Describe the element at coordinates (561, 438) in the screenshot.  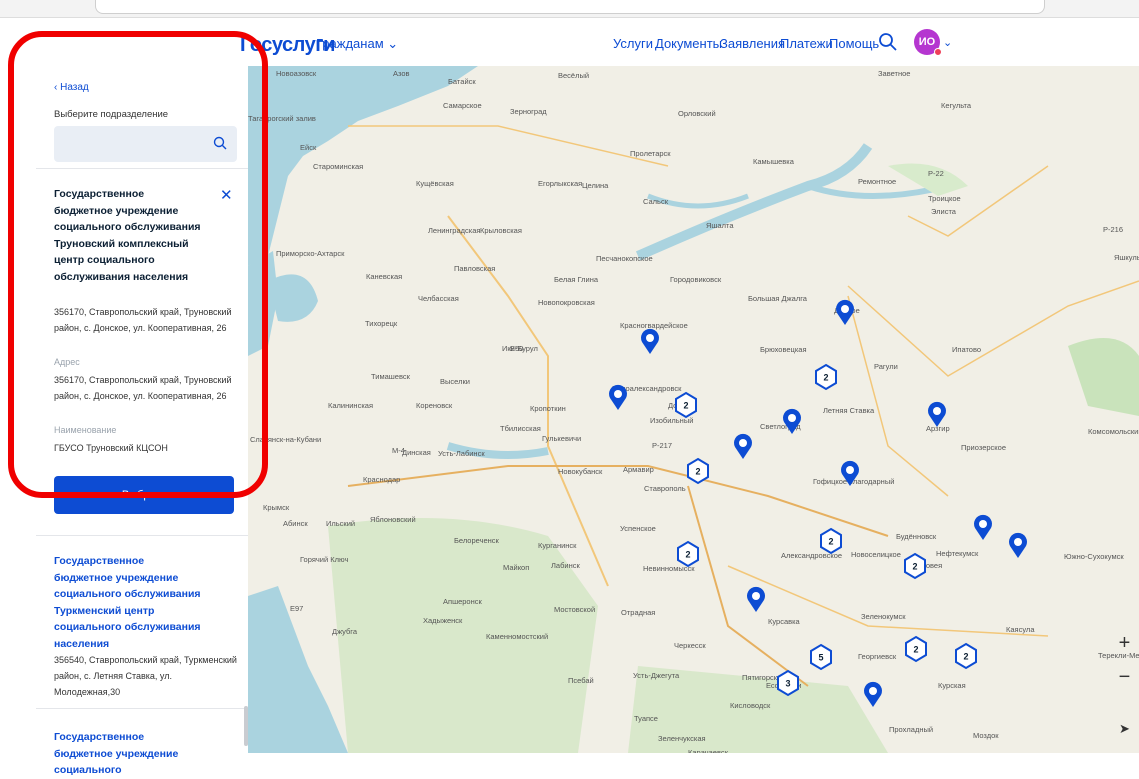
I see `map-label: Гулькевичи` at that location.